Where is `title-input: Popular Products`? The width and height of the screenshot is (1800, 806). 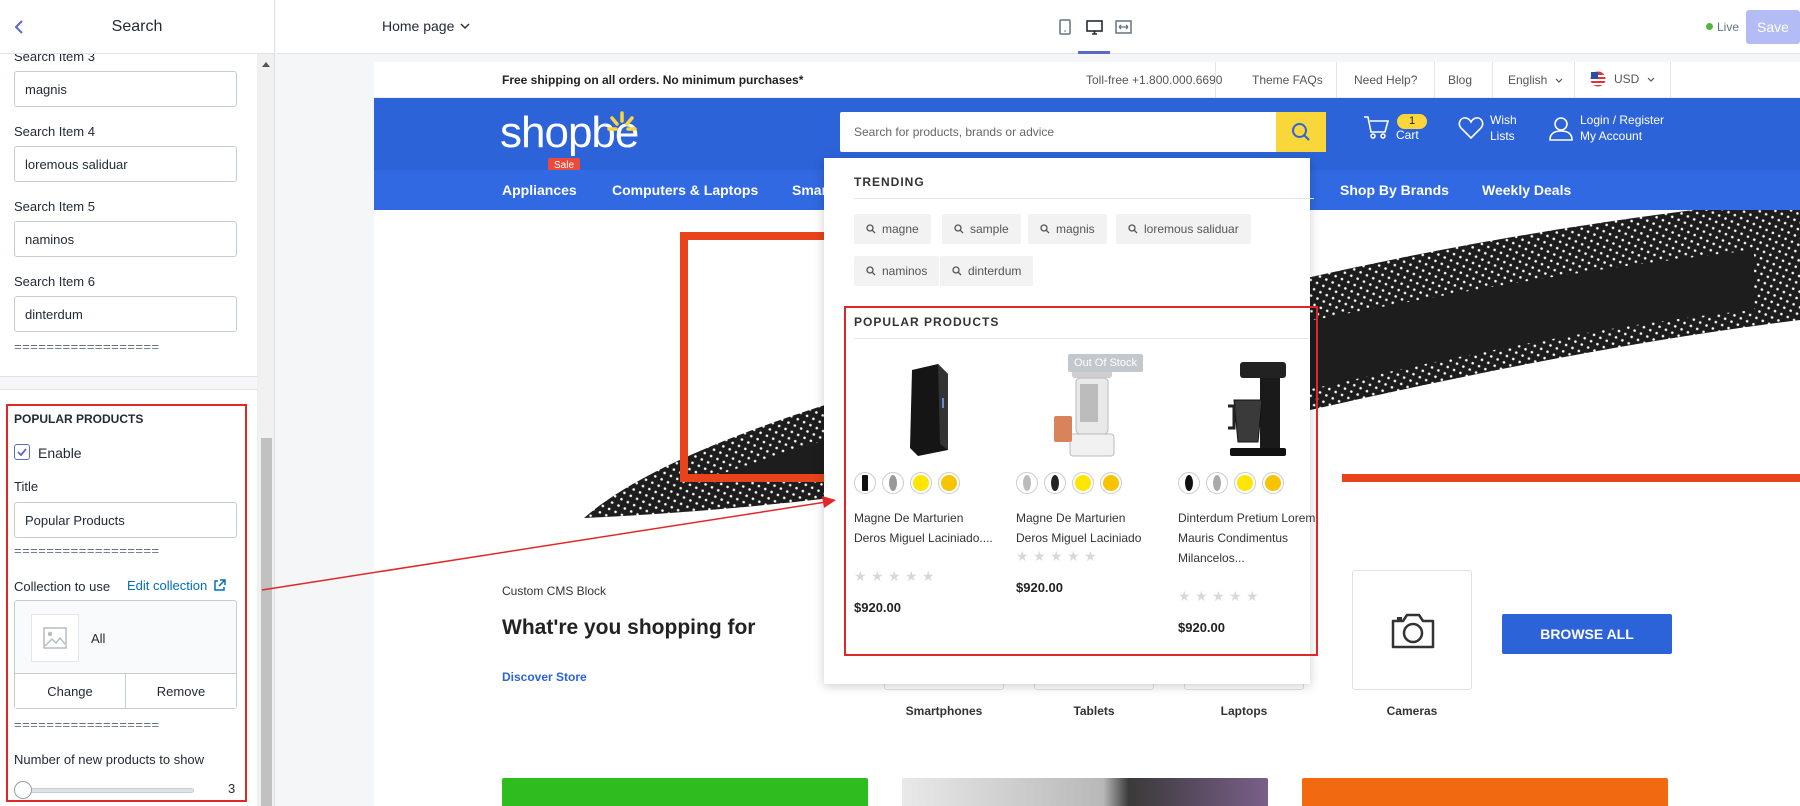
title-input: Popular Products is located at coordinates (125, 520).